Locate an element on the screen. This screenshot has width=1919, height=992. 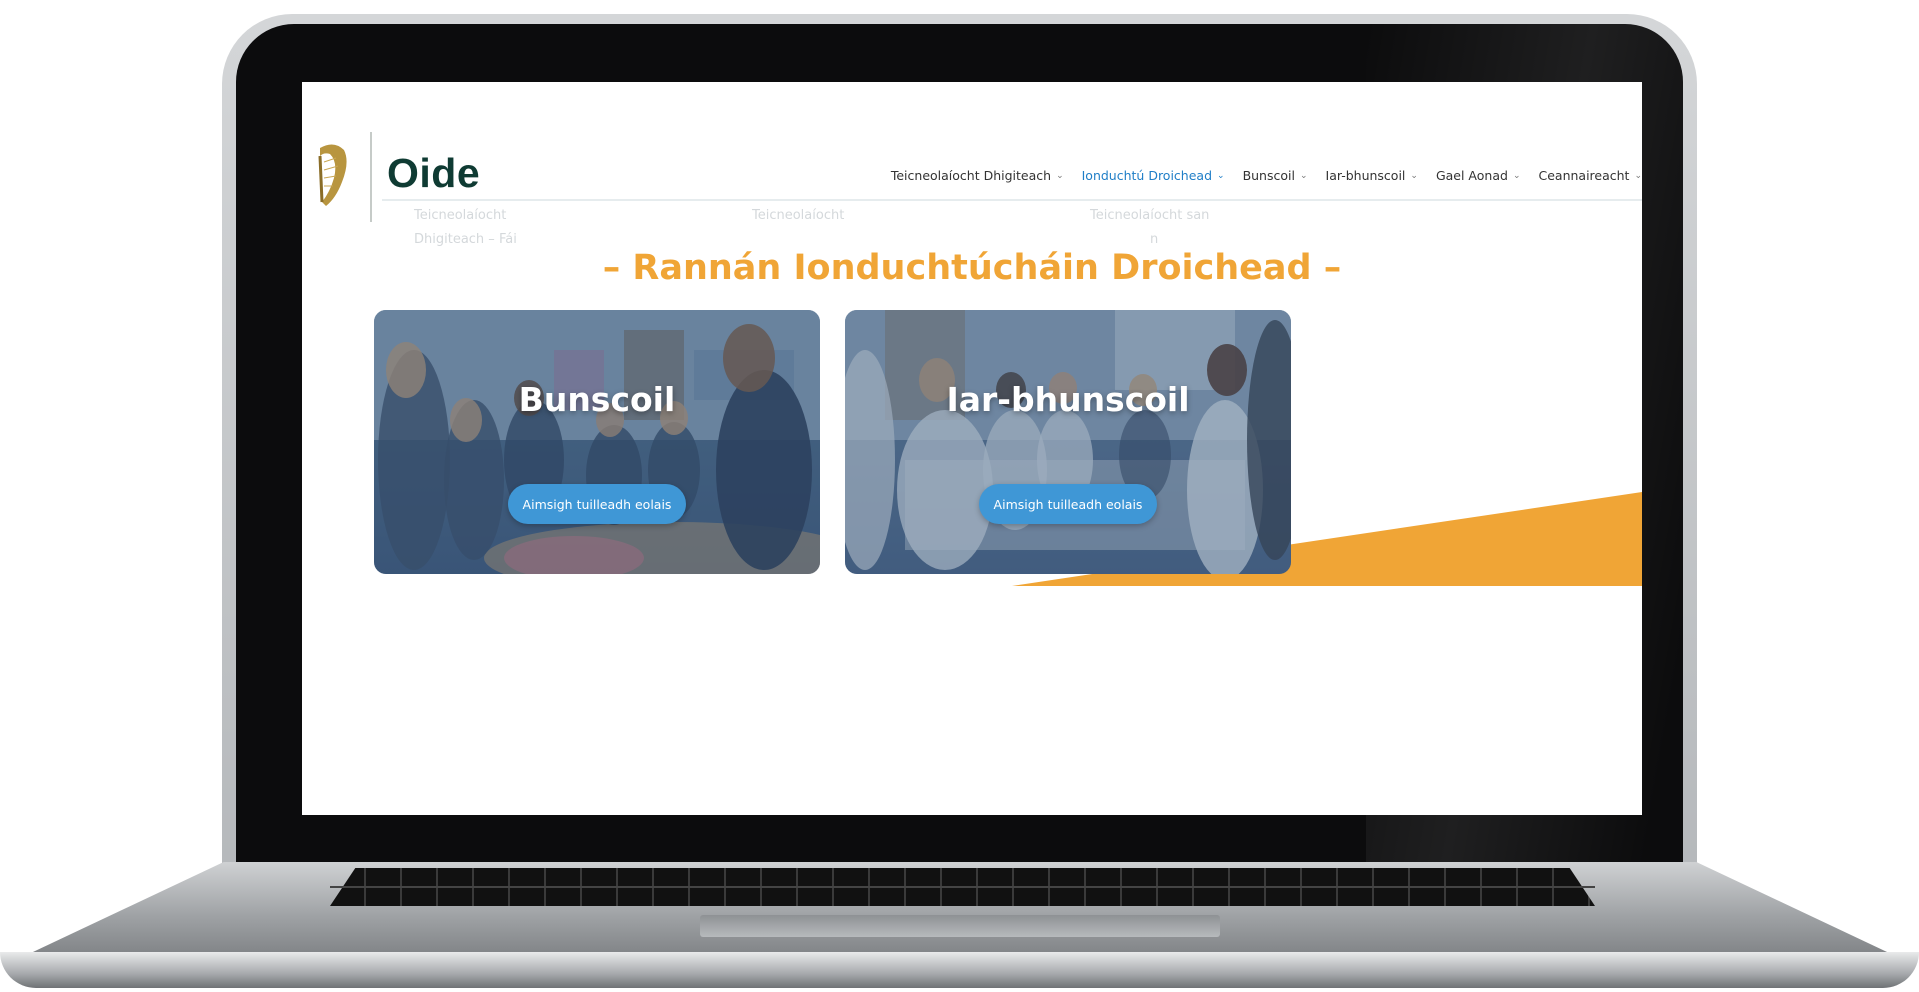
nav-item-label: Iar-bhunscoil is located at coordinates (1365, 175).